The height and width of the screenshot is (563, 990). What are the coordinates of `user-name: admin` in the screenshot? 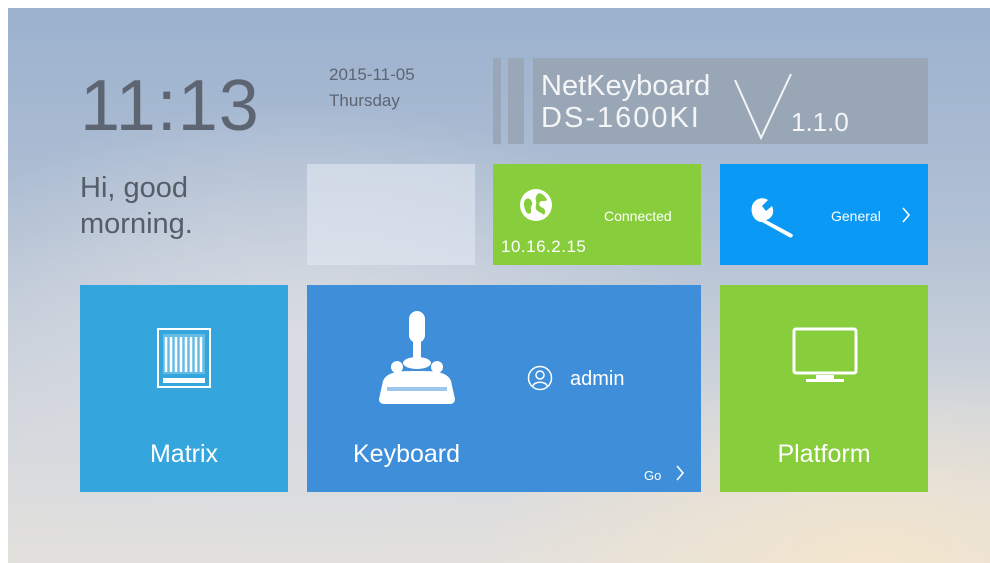 It's located at (597, 379).